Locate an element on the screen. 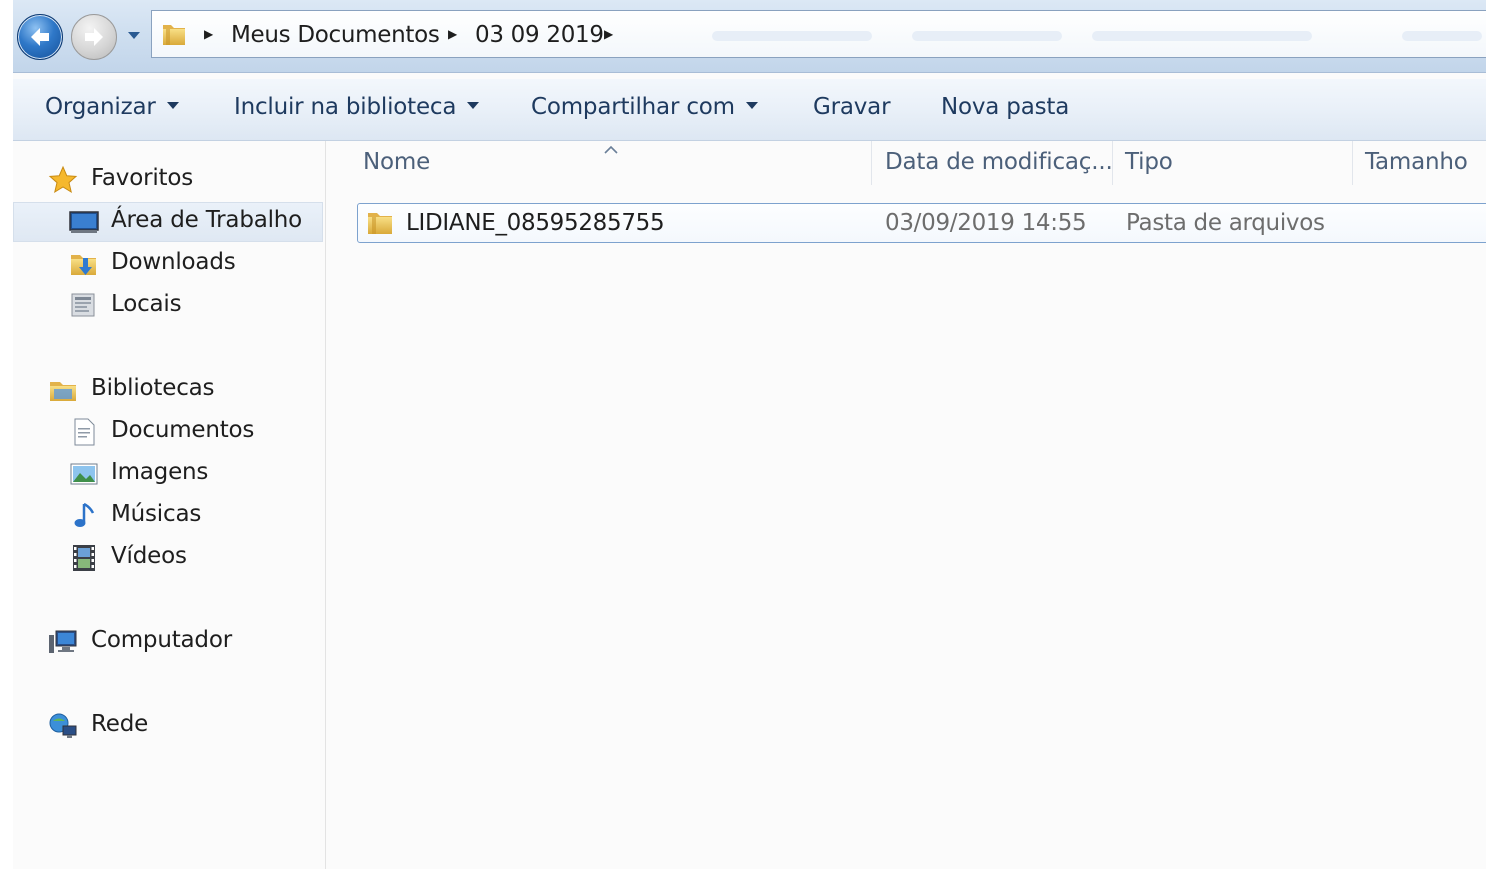 This screenshot has height=869, width=1486. breadcrumb-current-folder: 03 09 2019 is located at coordinates (539, 35).